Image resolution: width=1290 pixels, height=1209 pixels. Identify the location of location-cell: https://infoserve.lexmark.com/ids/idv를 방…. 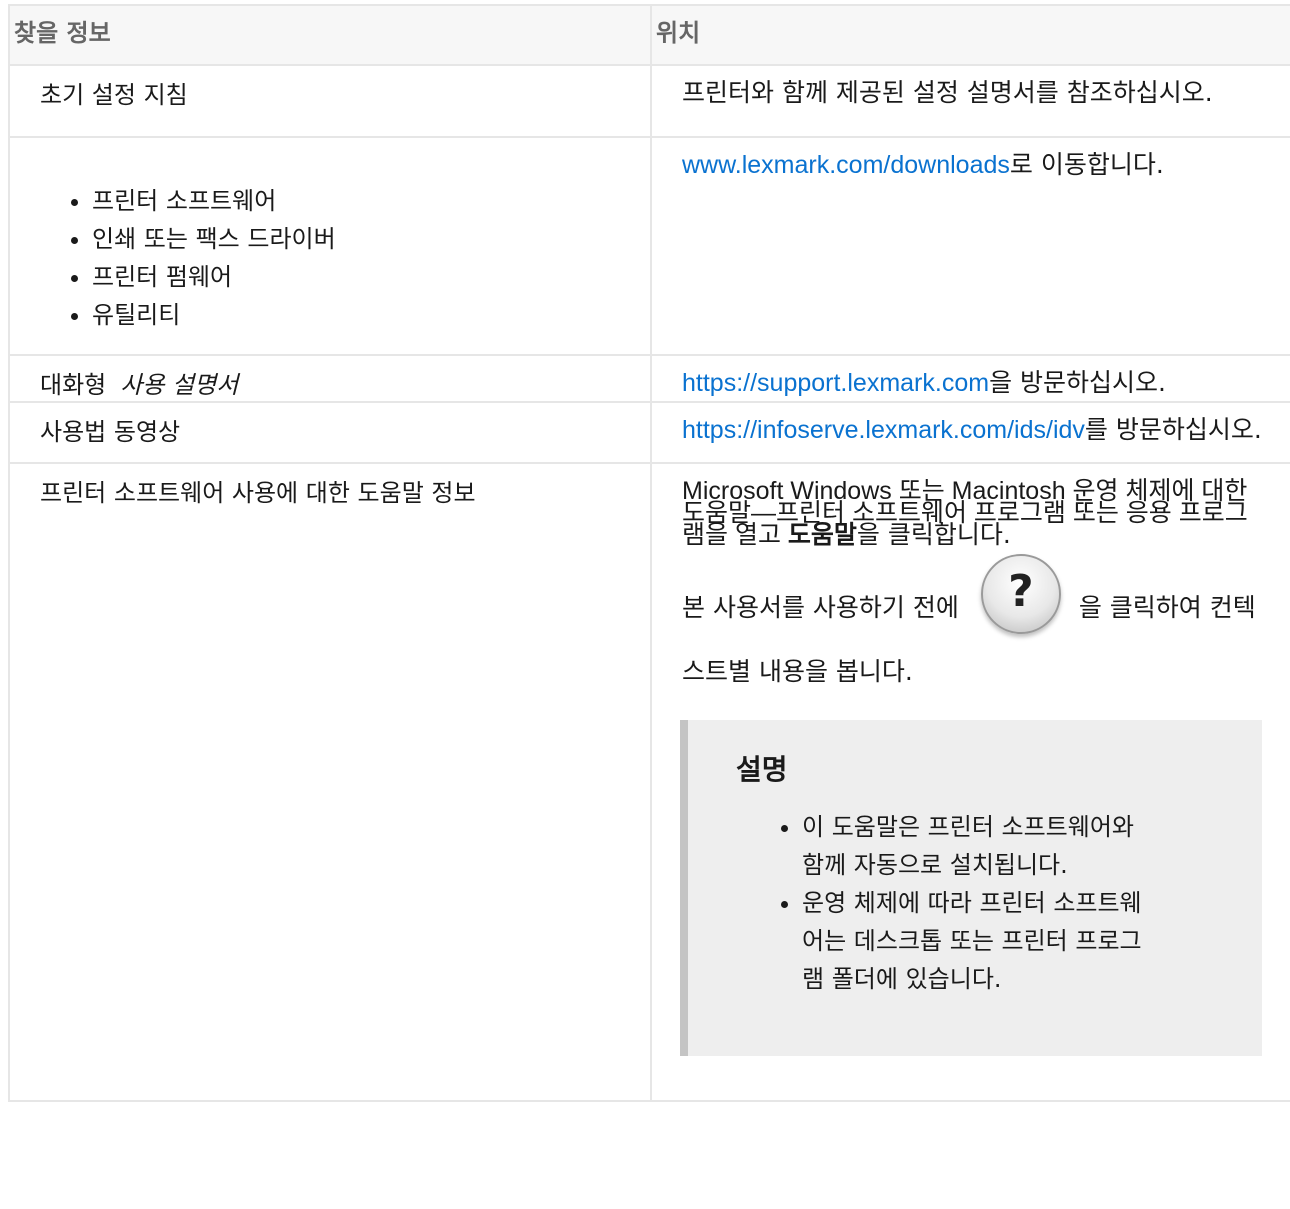
(970, 432).